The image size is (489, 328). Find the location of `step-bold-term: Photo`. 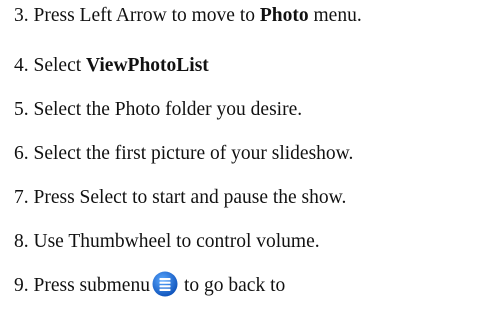

step-bold-term: Photo is located at coordinates (284, 15).